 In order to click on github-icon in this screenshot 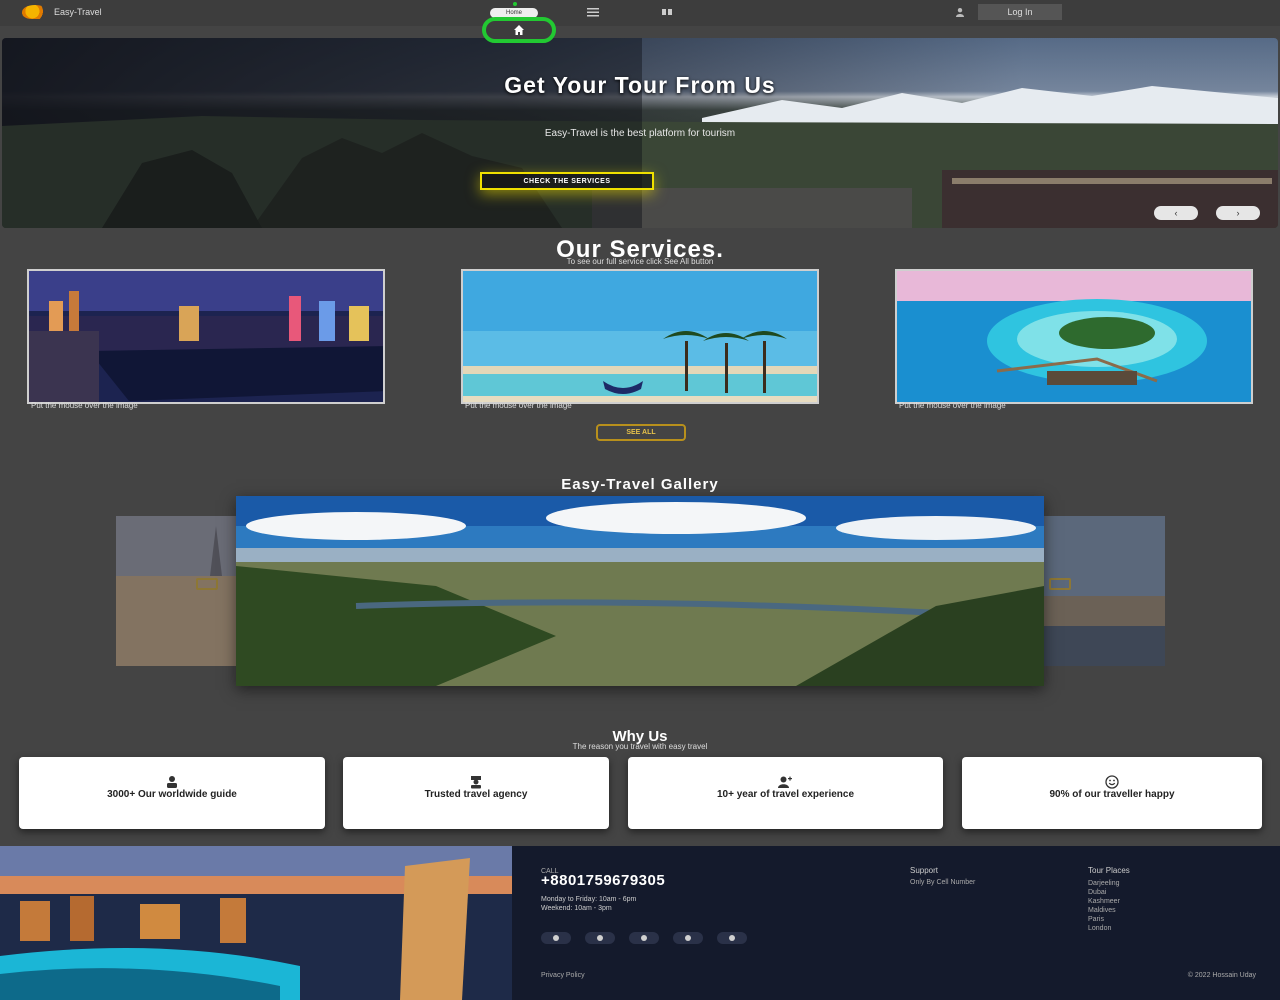, I will do `click(688, 938)`.